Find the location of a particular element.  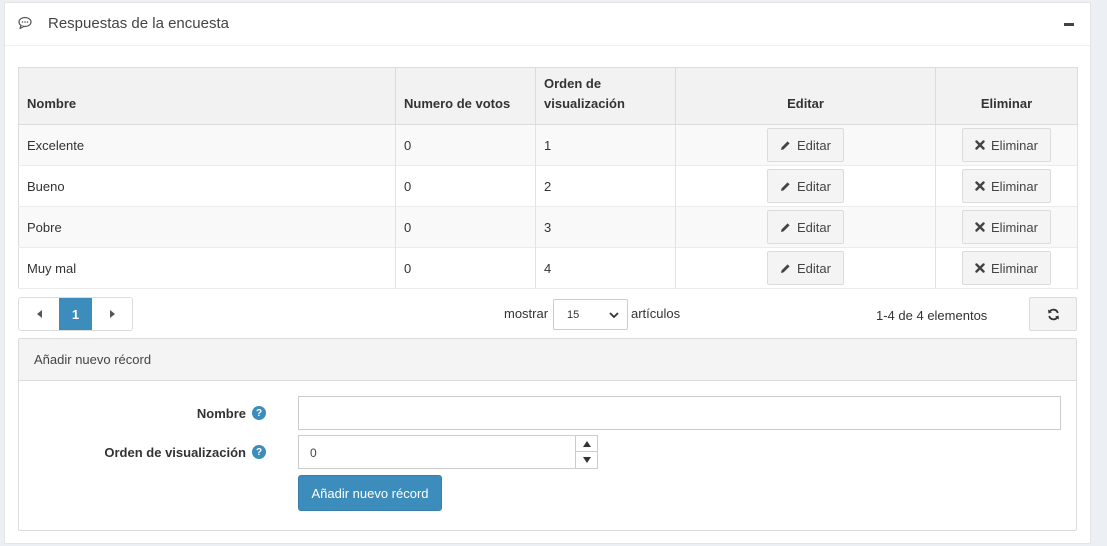

col-header-votes: Numero de votos is located at coordinates (465, 96).